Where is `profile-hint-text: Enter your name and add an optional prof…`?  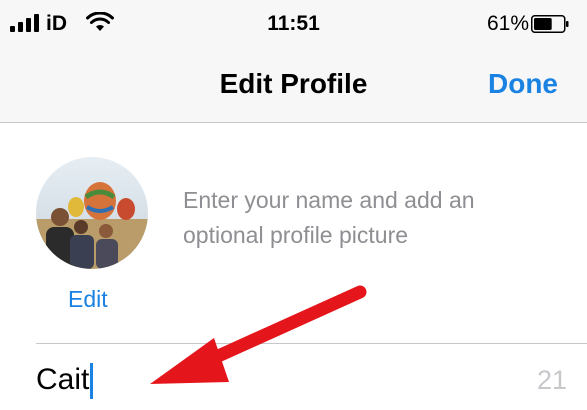 profile-hint-text: Enter your name and add an optional prof… is located at coordinates (329, 217).